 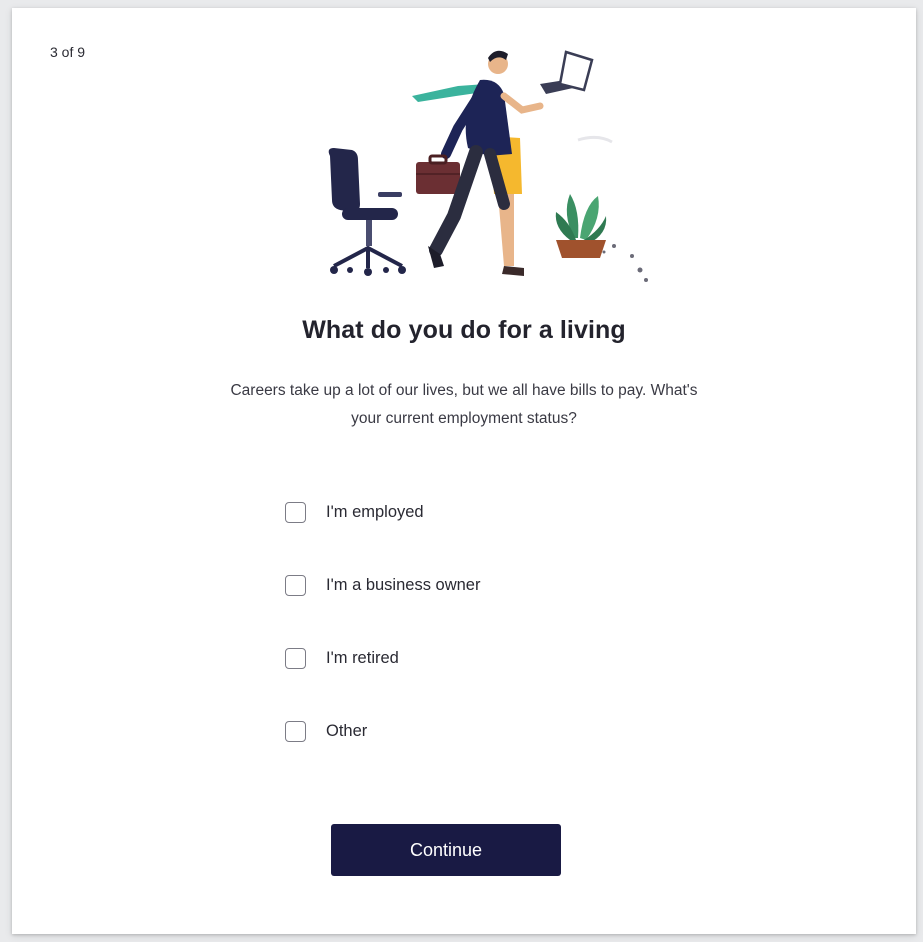 What do you see at coordinates (445, 512) in the screenshot?
I see `option-employed: I'm employed` at bounding box center [445, 512].